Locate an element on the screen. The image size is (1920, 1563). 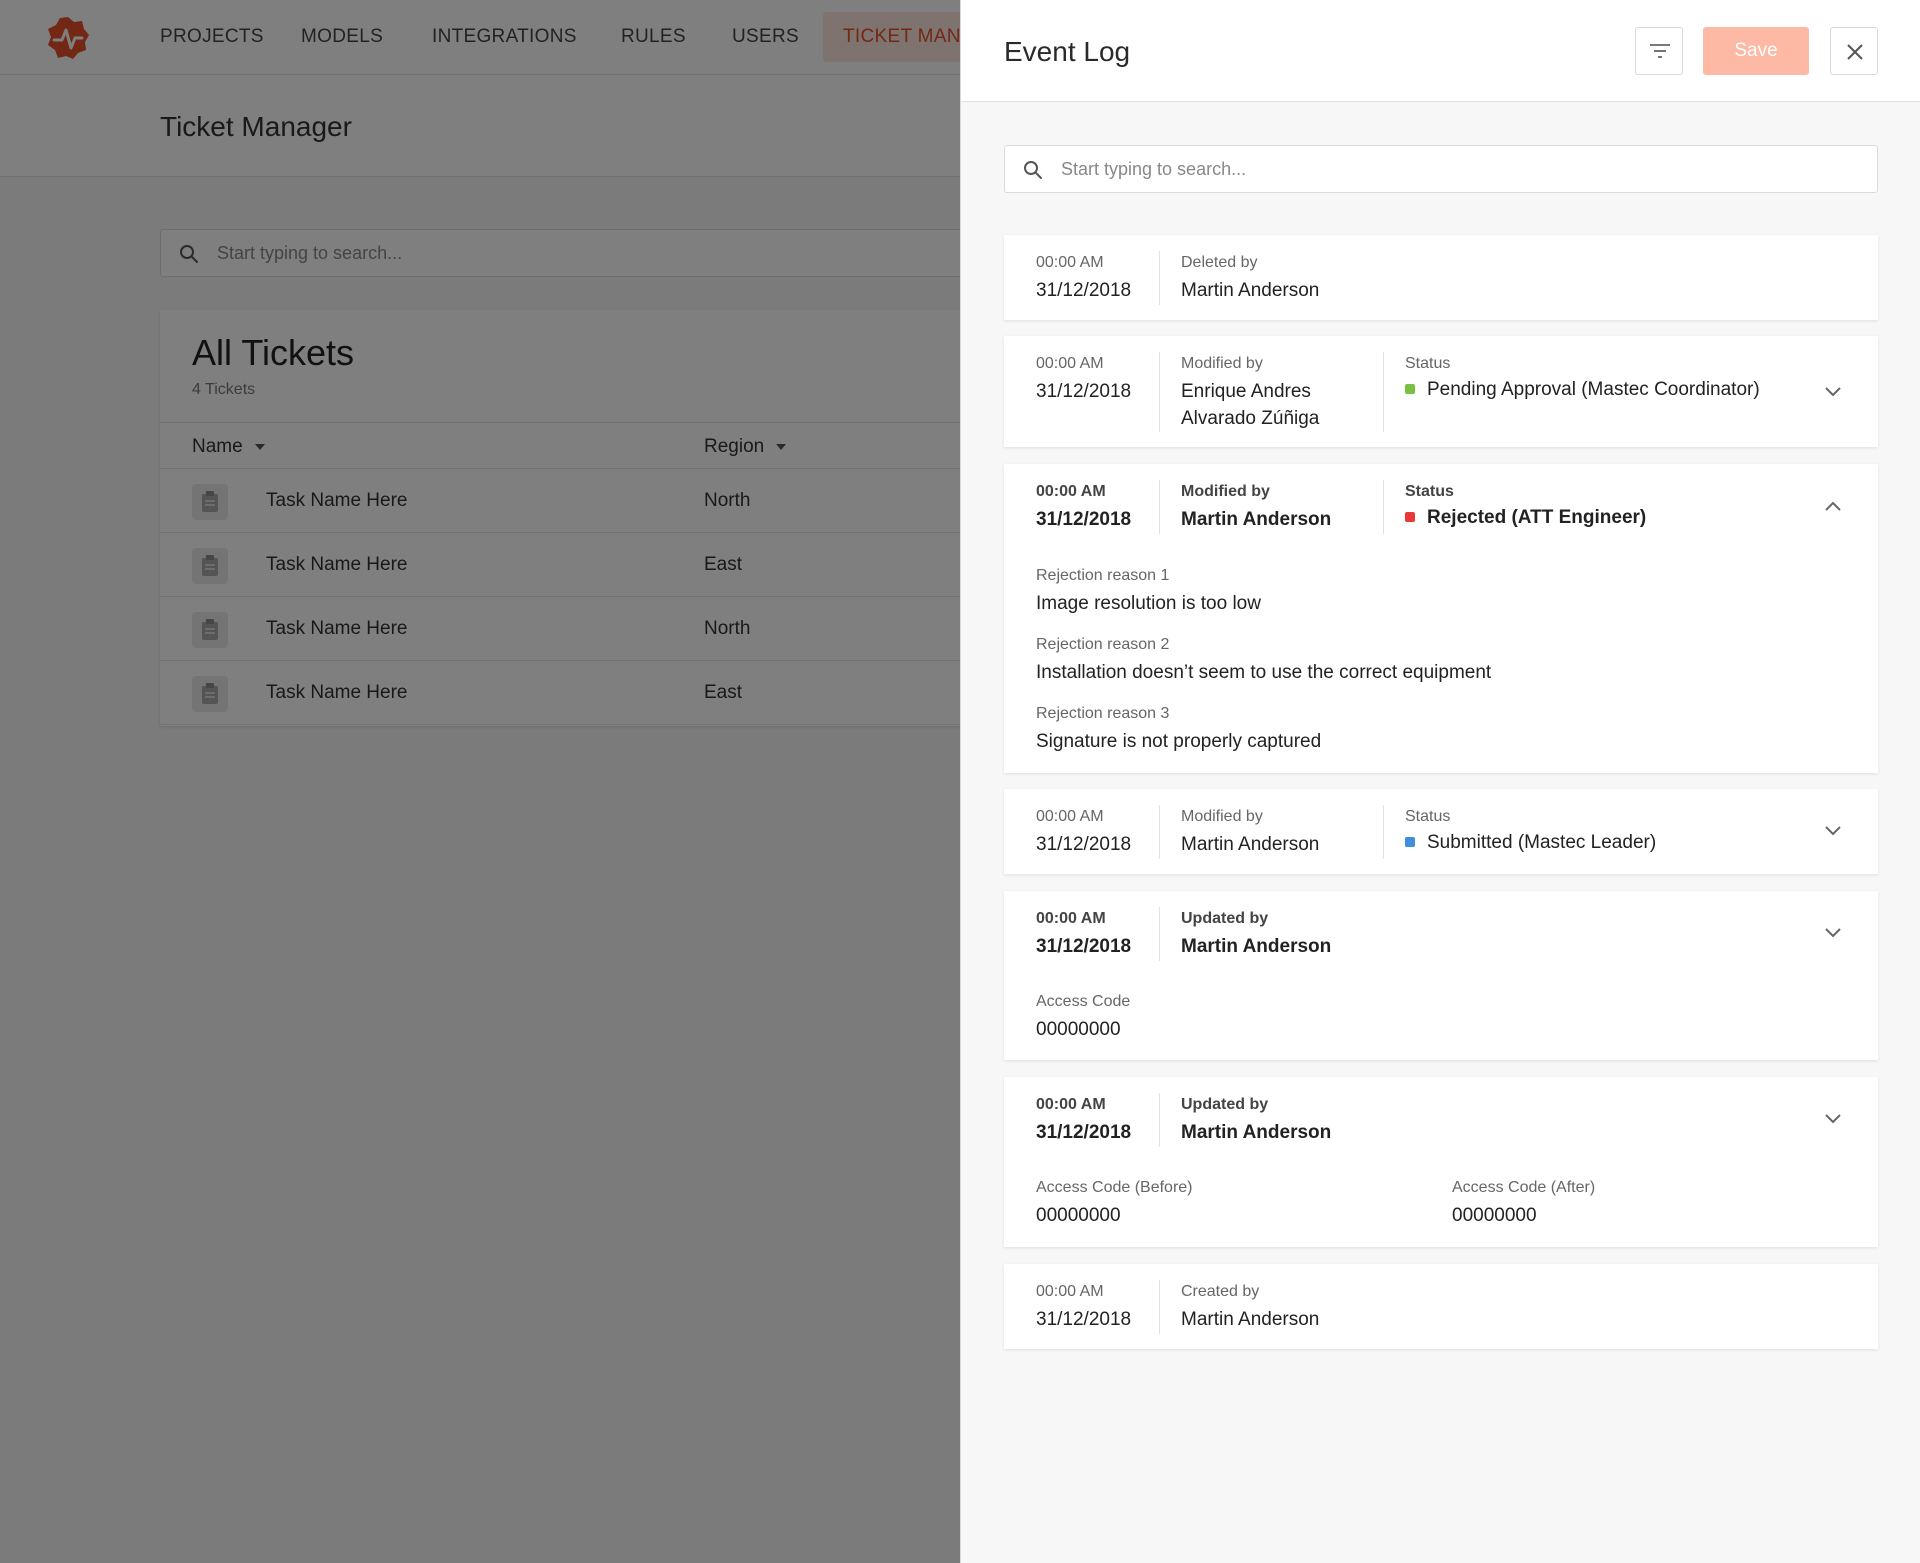
status-dot-red is located at coordinates (1410, 517).